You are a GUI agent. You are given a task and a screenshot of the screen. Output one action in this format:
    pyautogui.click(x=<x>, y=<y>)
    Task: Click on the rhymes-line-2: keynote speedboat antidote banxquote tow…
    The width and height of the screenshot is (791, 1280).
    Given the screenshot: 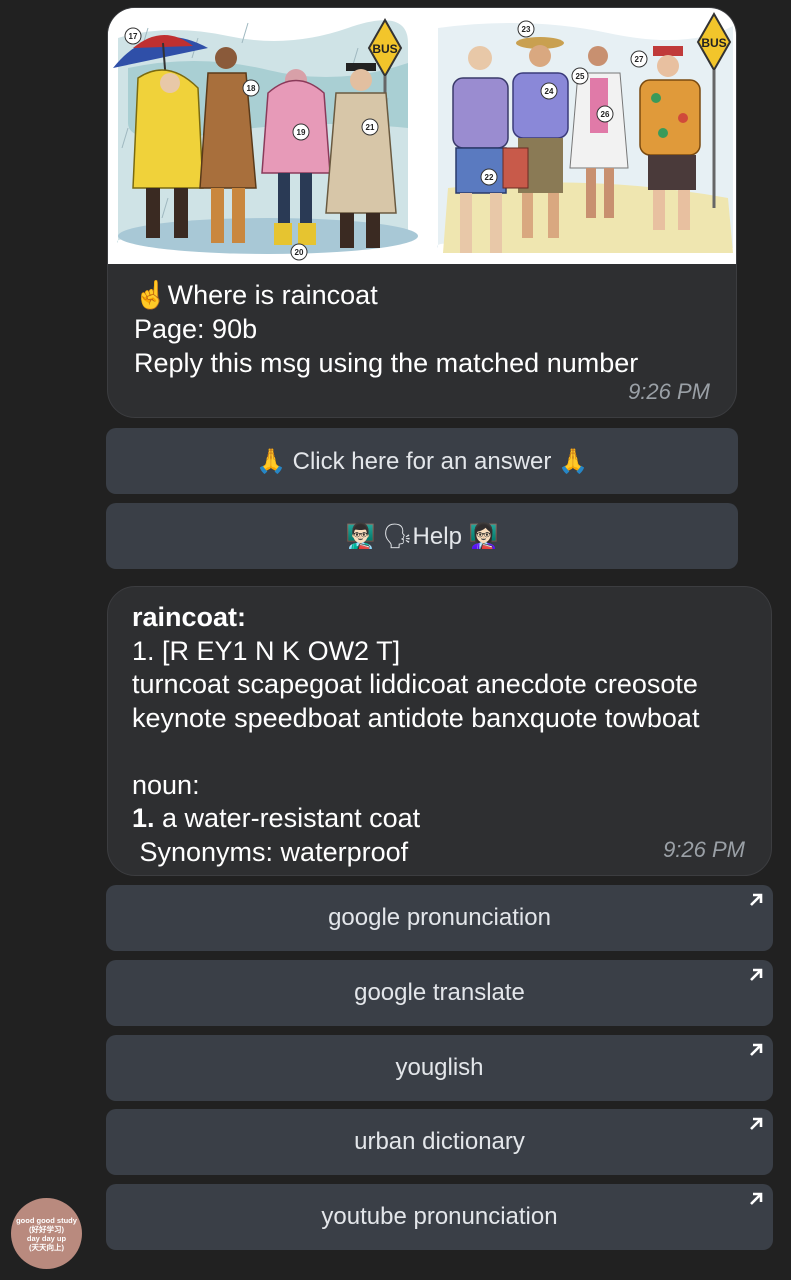 What is the action you would take?
    pyautogui.click(x=416, y=717)
    